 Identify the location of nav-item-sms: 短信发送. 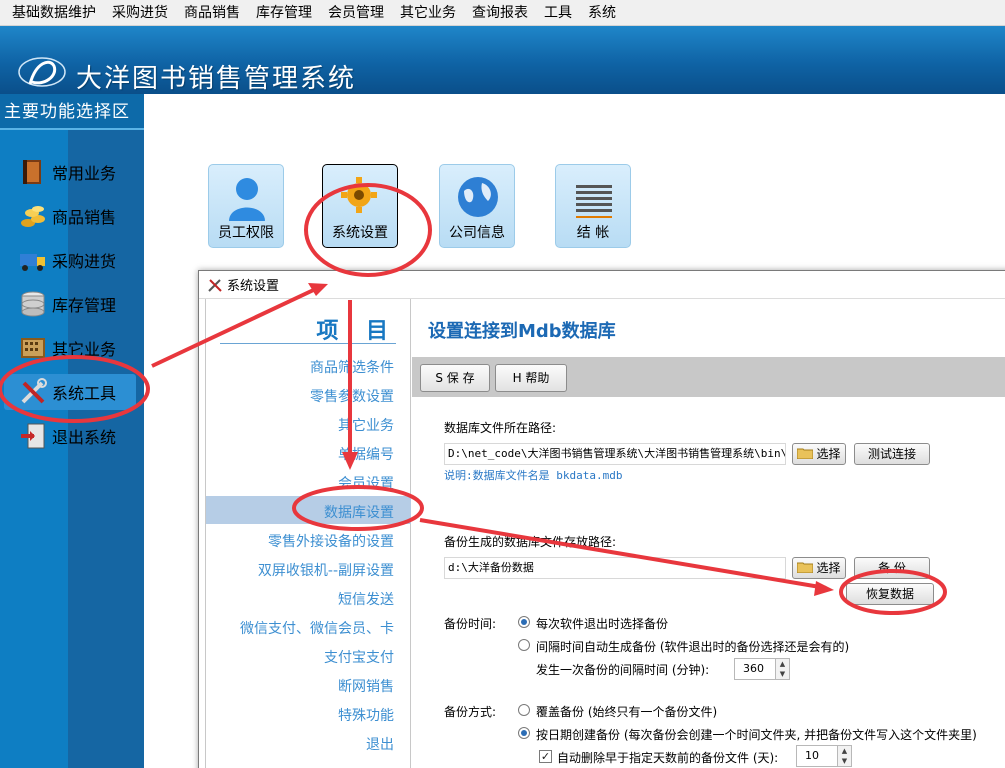
(366, 599).